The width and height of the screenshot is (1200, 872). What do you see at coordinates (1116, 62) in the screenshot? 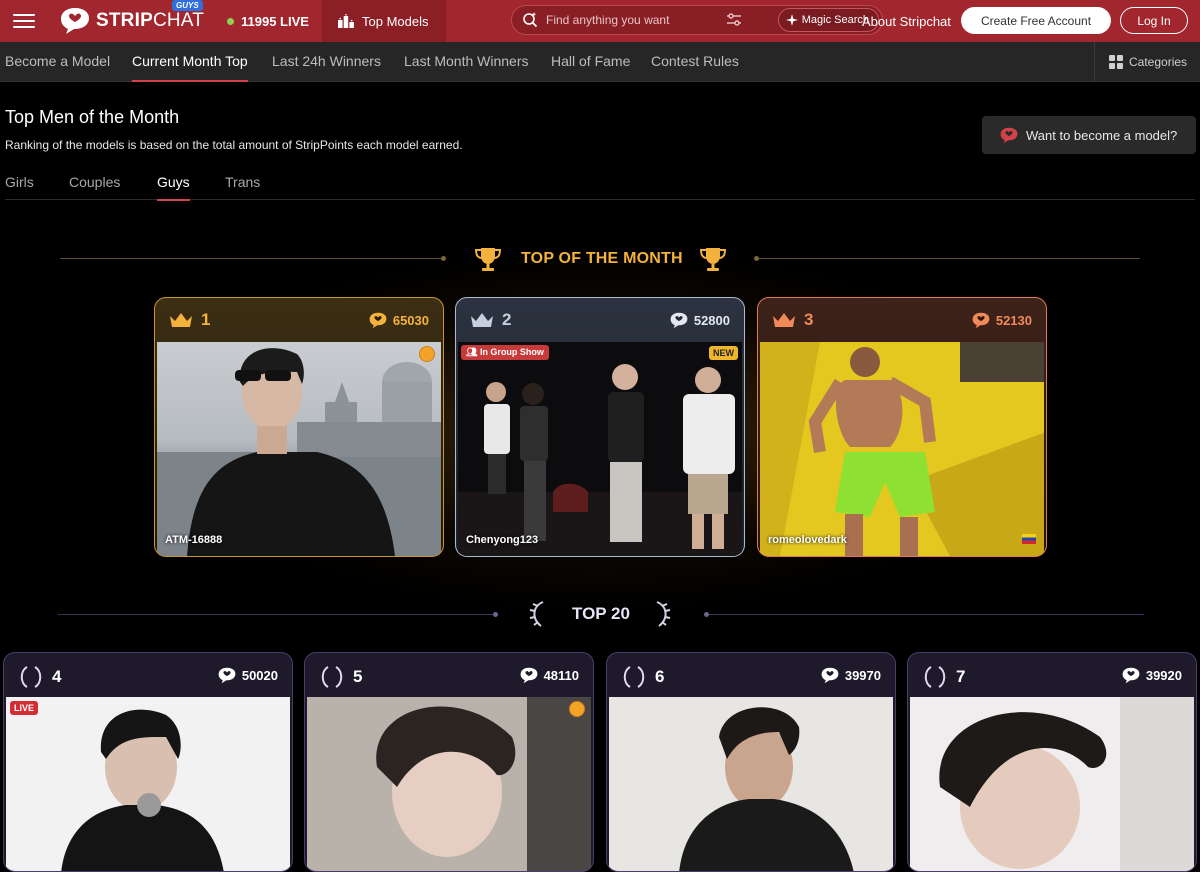
I see `grid-icon` at bounding box center [1116, 62].